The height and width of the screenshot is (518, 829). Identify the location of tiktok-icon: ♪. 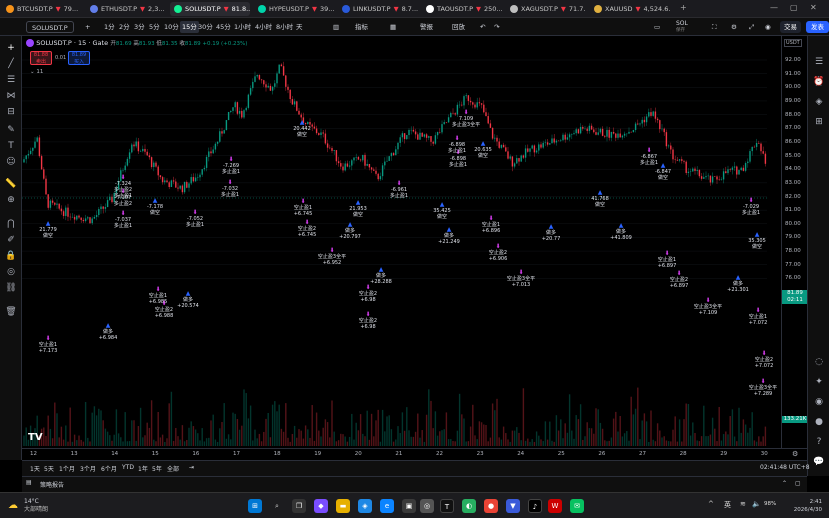
(535, 506).